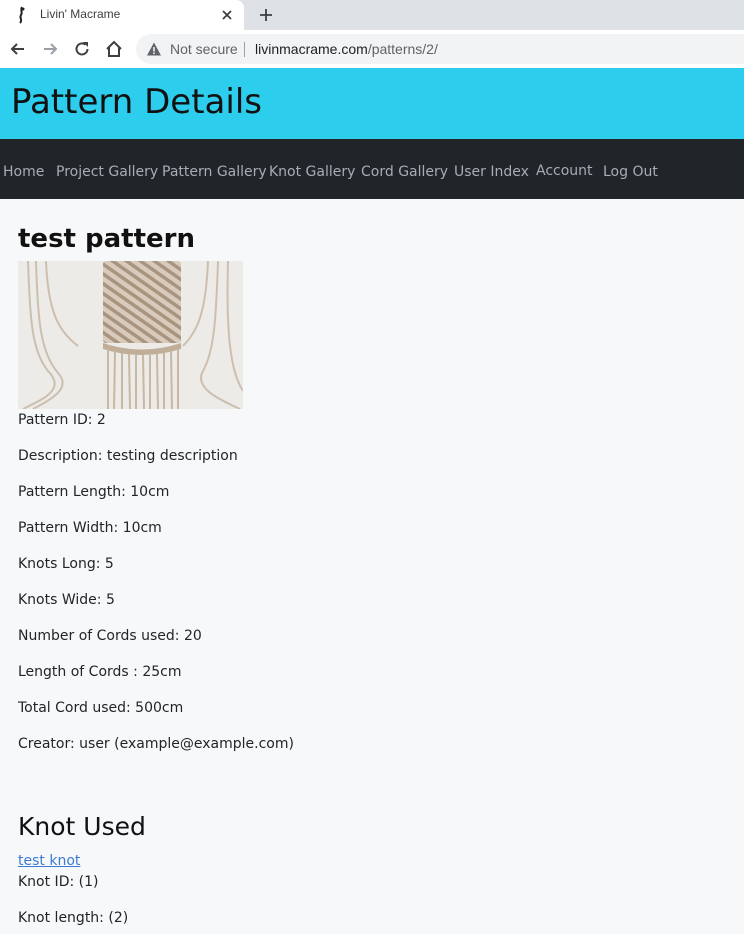 The image size is (744, 934). Describe the element at coordinates (66, 600) in the screenshot. I see `knots-wide: Knots Wide: 5` at that location.